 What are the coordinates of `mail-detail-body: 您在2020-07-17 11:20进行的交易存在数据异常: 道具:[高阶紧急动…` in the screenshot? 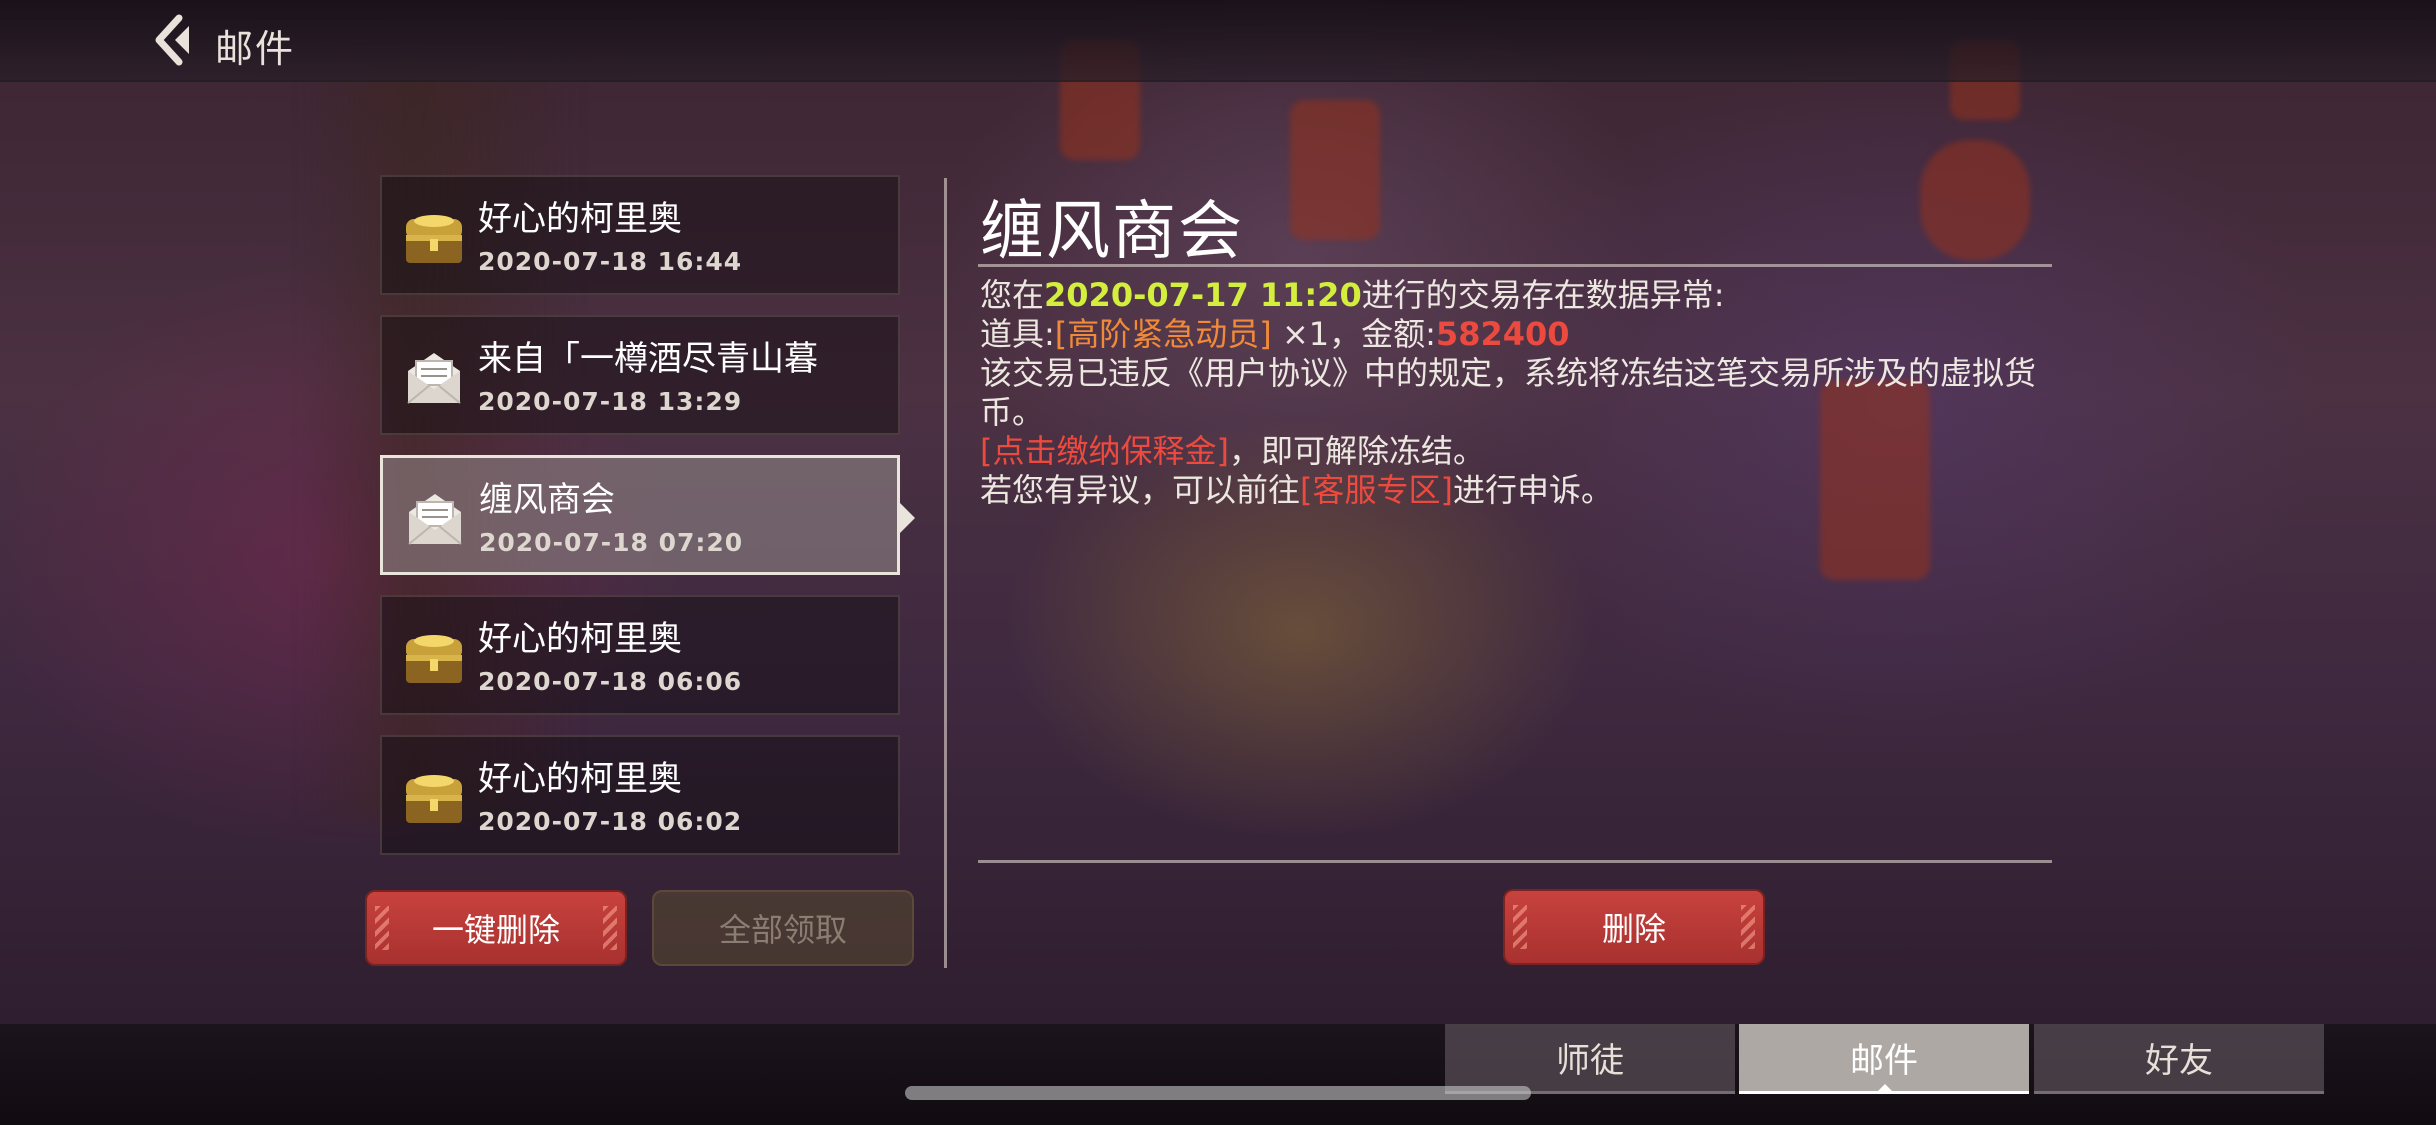 It's located at (1510, 393).